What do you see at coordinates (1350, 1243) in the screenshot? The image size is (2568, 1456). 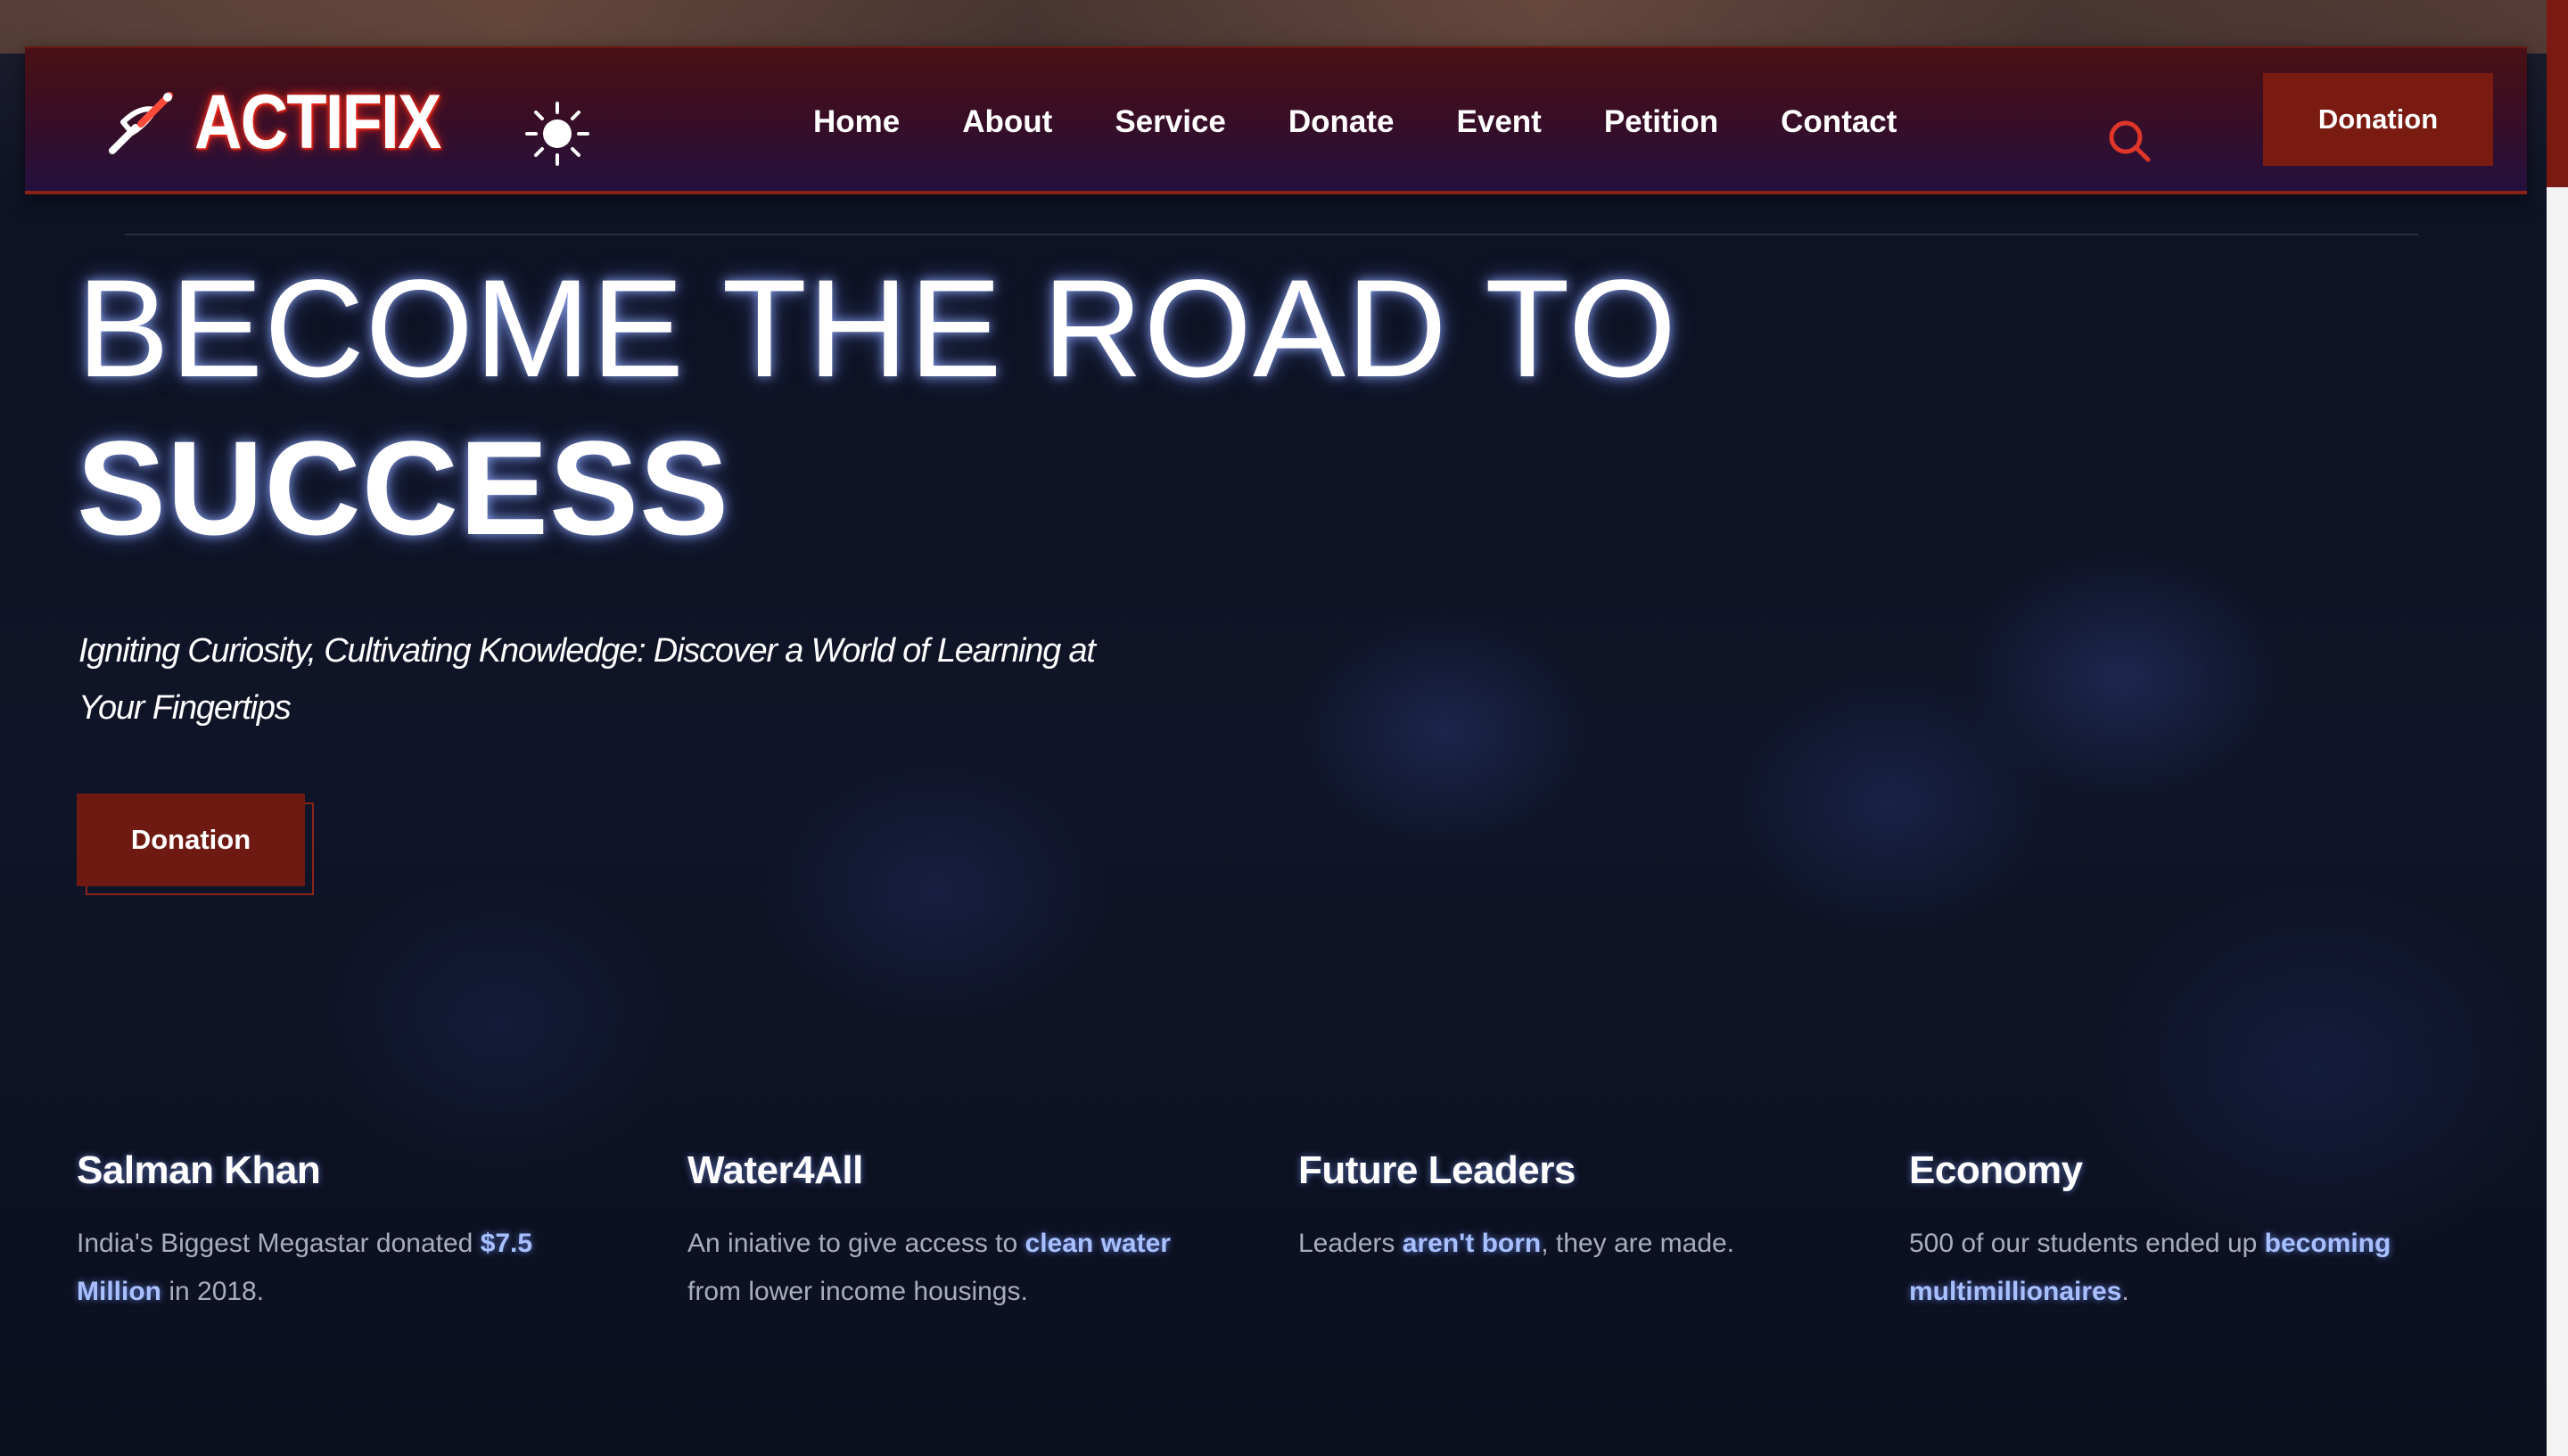 I see `feature-text-before: Leaders` at bounding box center [1350, 1243].